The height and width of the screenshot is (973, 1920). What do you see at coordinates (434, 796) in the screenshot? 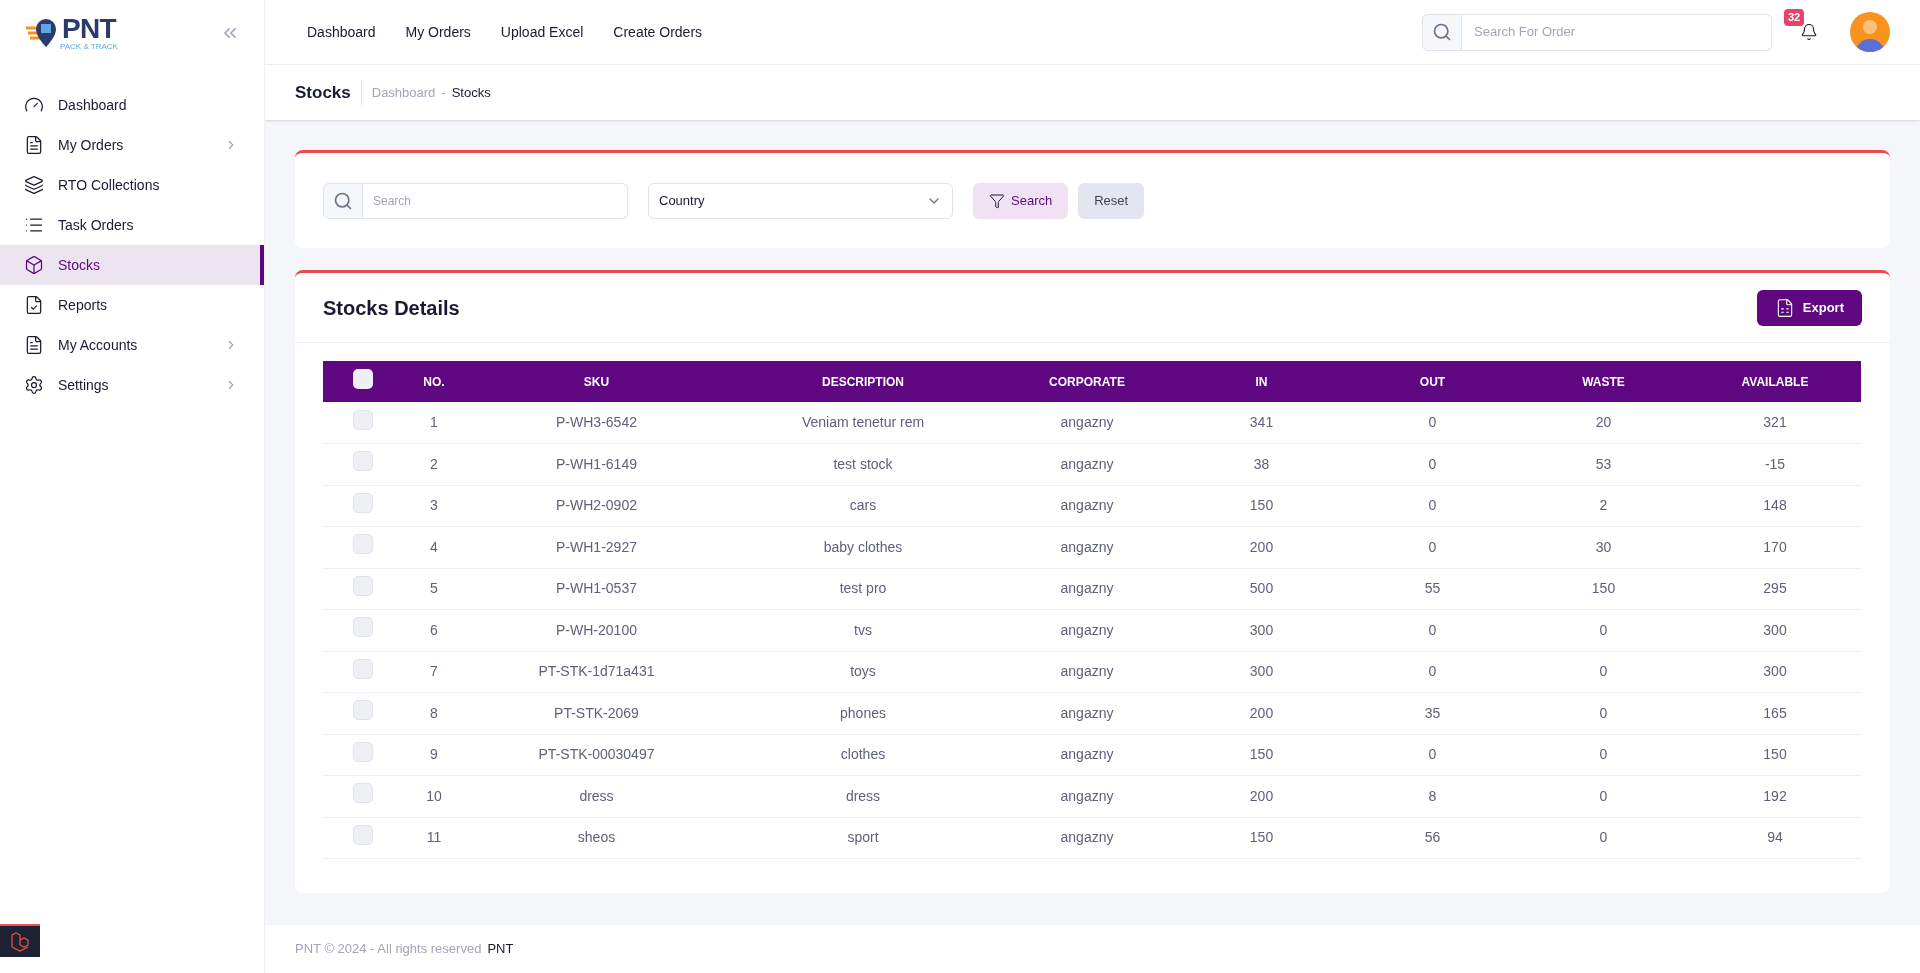
I see `table-cell: 10` at bounding box center [434, 796].